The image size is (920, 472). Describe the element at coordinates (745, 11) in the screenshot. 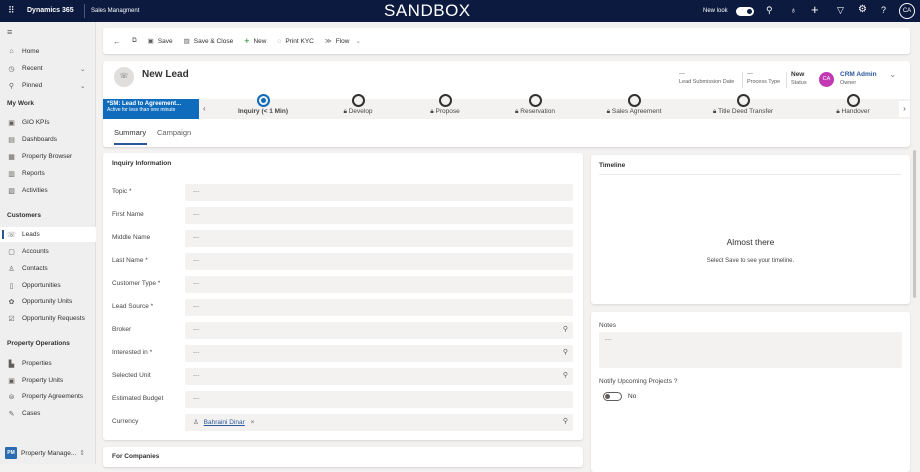

I see `new-look-toggle` at that location.